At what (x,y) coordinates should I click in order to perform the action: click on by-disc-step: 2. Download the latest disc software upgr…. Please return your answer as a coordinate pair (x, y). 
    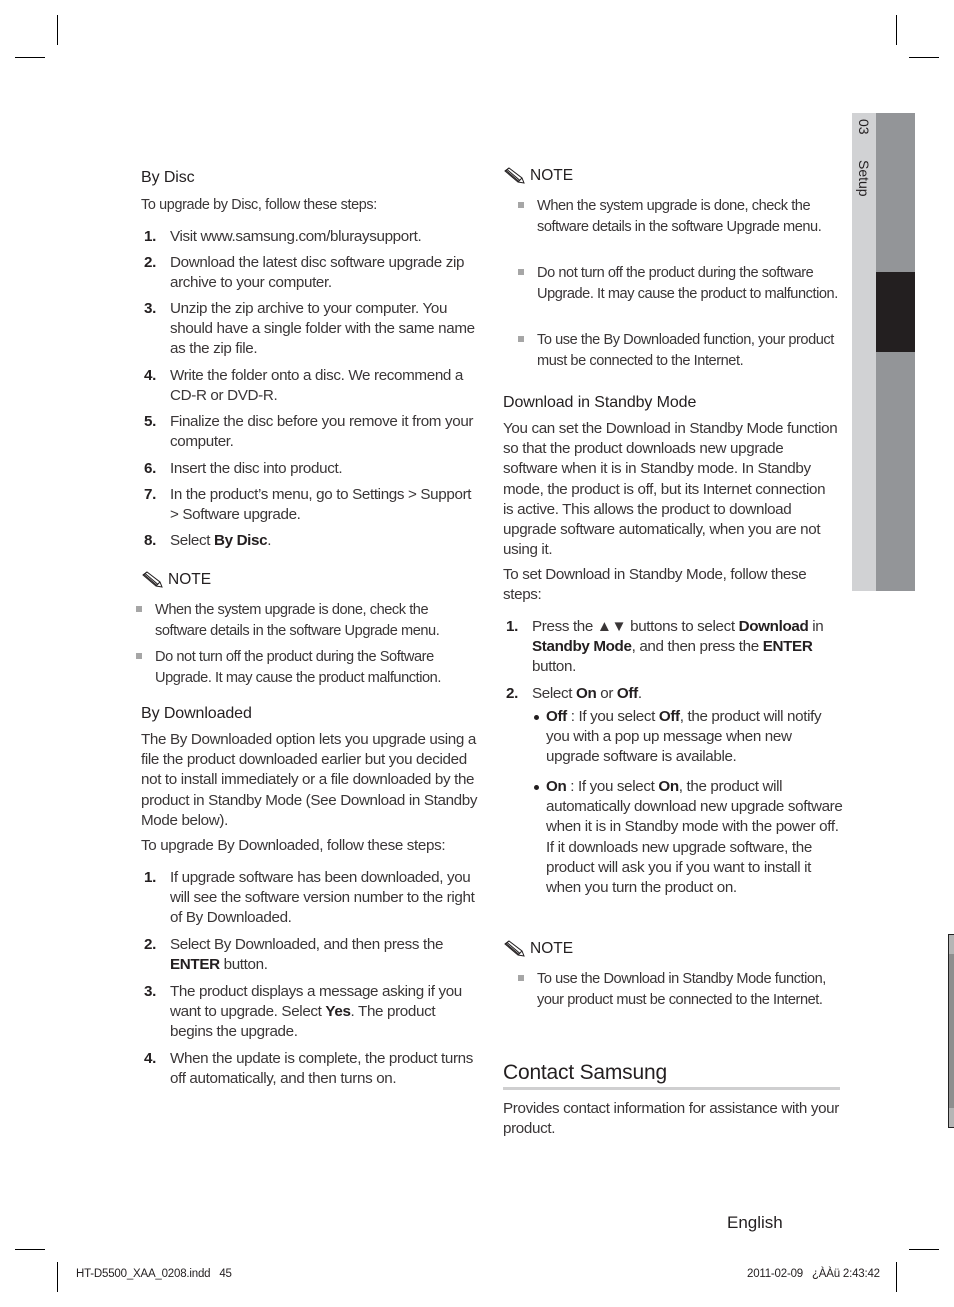
    Looking at the image, I should click on (304, 273).